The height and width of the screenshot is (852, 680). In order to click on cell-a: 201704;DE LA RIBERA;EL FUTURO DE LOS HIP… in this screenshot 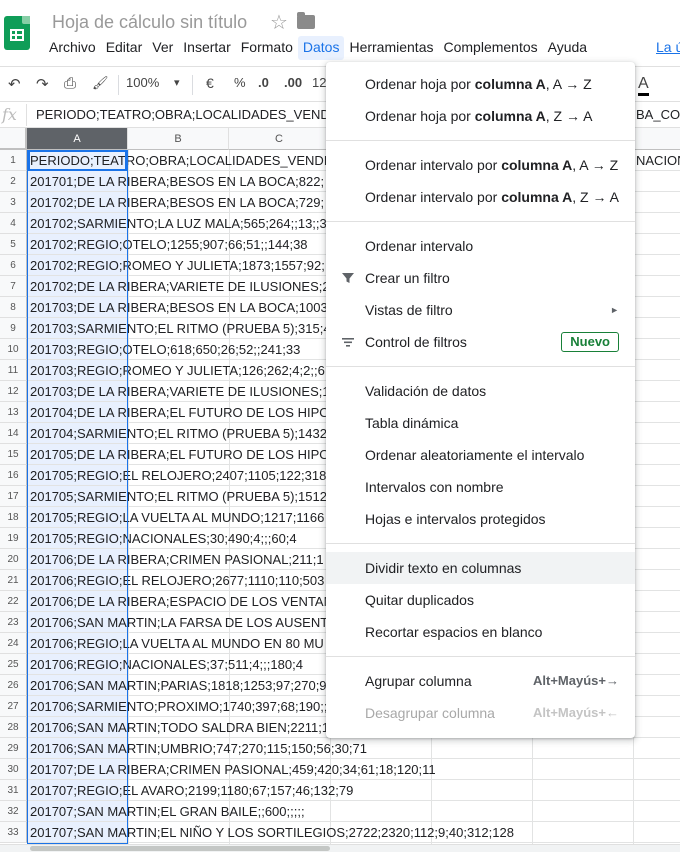, I will do `click(179, 412)`.